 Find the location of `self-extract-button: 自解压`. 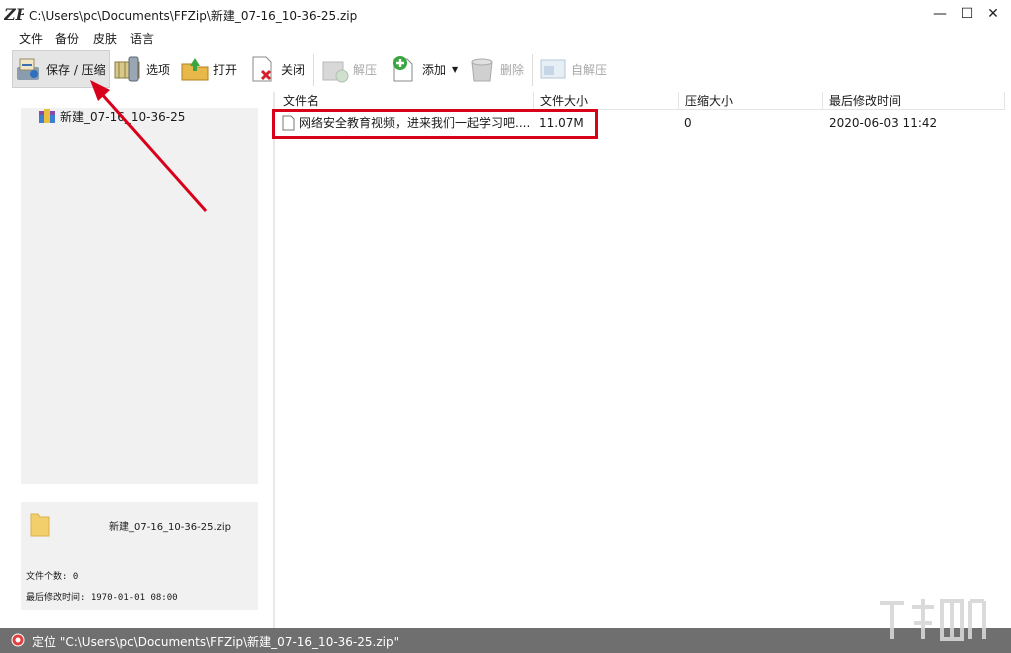

self-extract-button: 自解压 is located at coordinates (572, 69).